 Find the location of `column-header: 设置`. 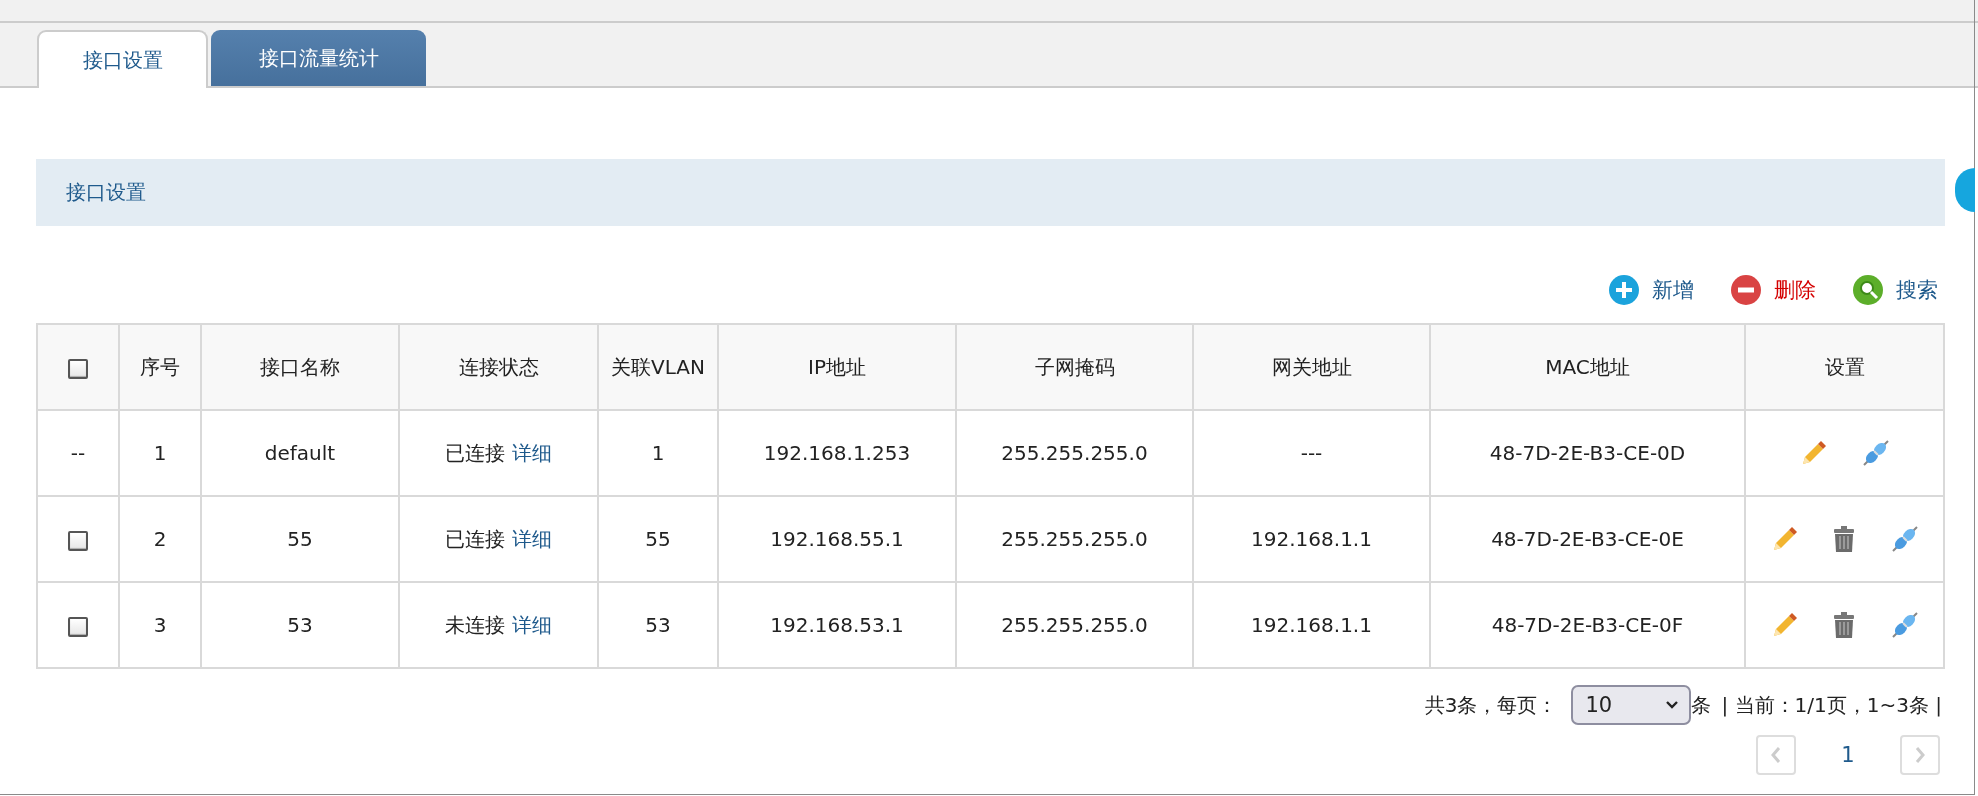

column-header: 设置 is located at coordinates (1844, 367).